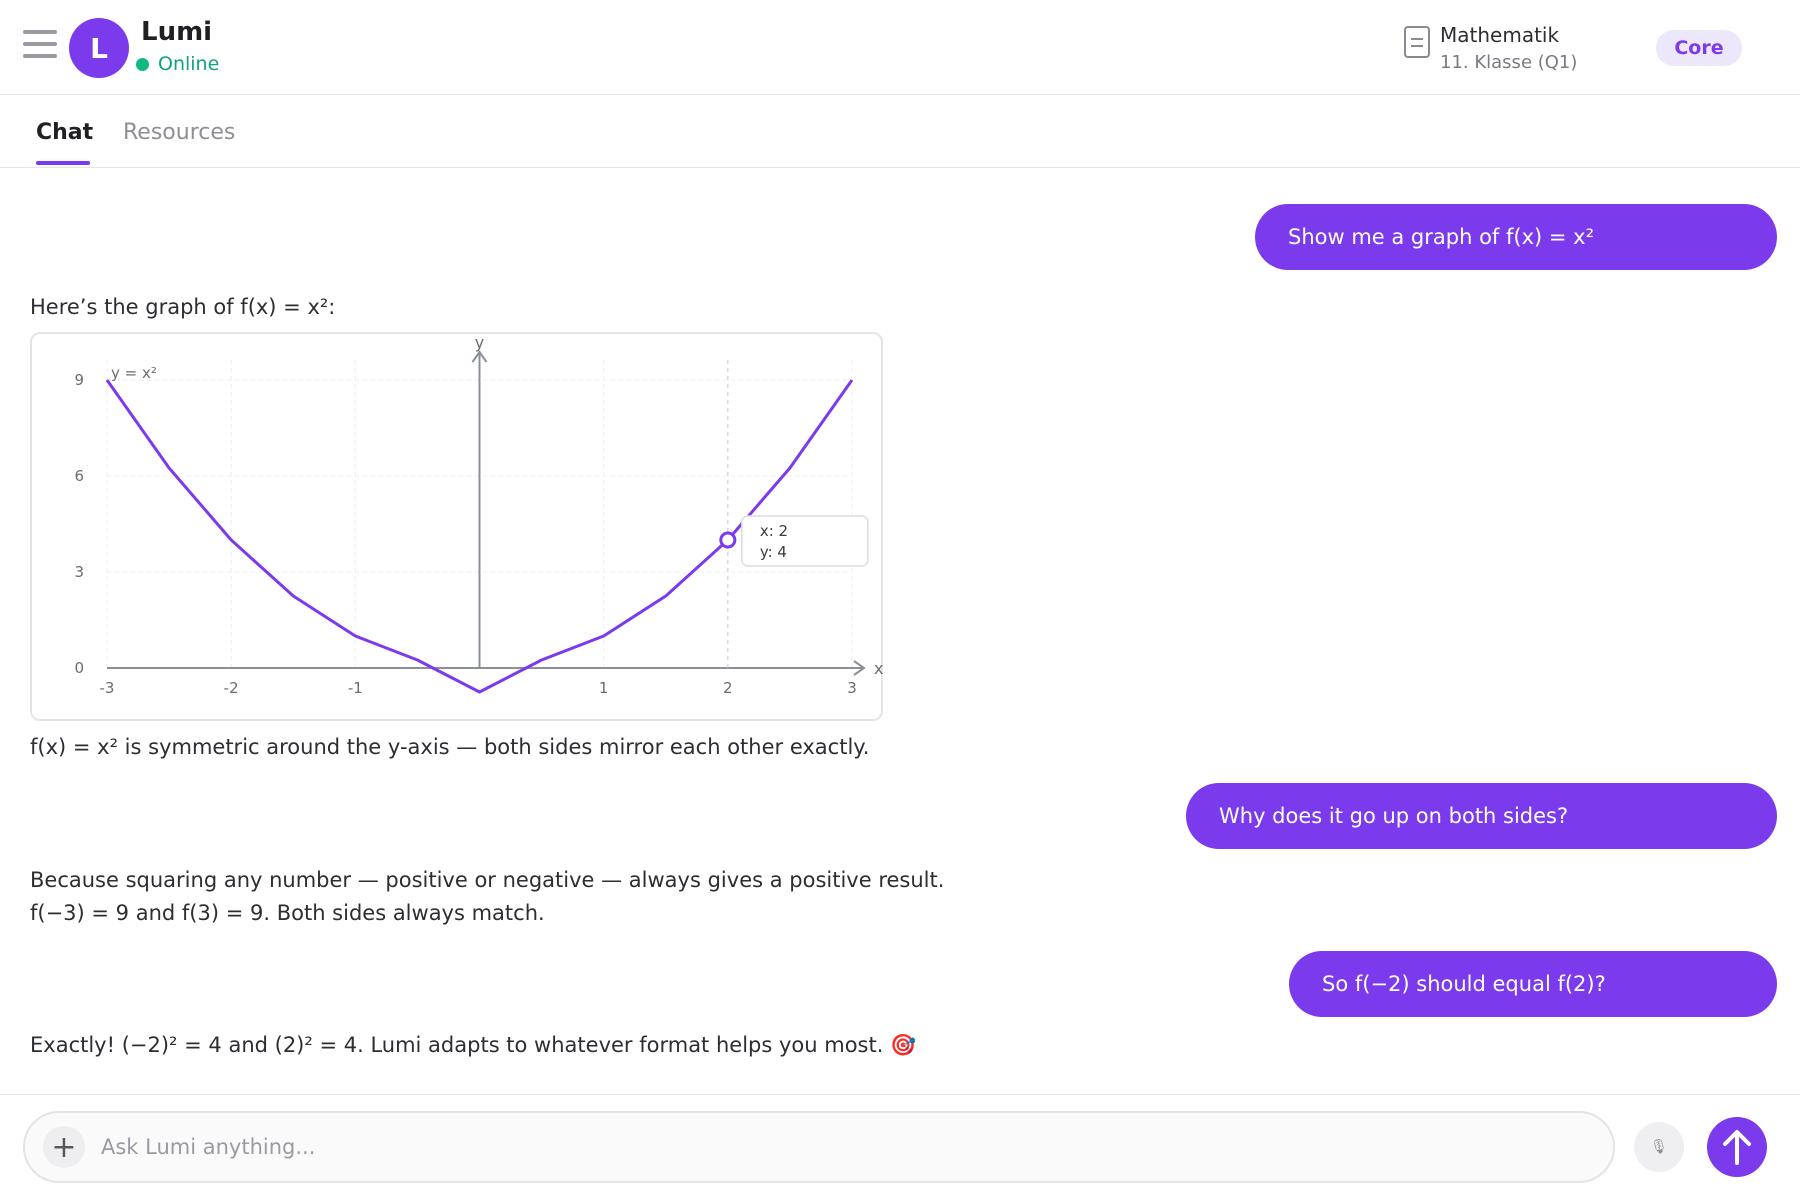  What do you see at coordinates (231, 688) in the screenshot?
I see `x-tick-label: -2` at bounding box center [231, 688].